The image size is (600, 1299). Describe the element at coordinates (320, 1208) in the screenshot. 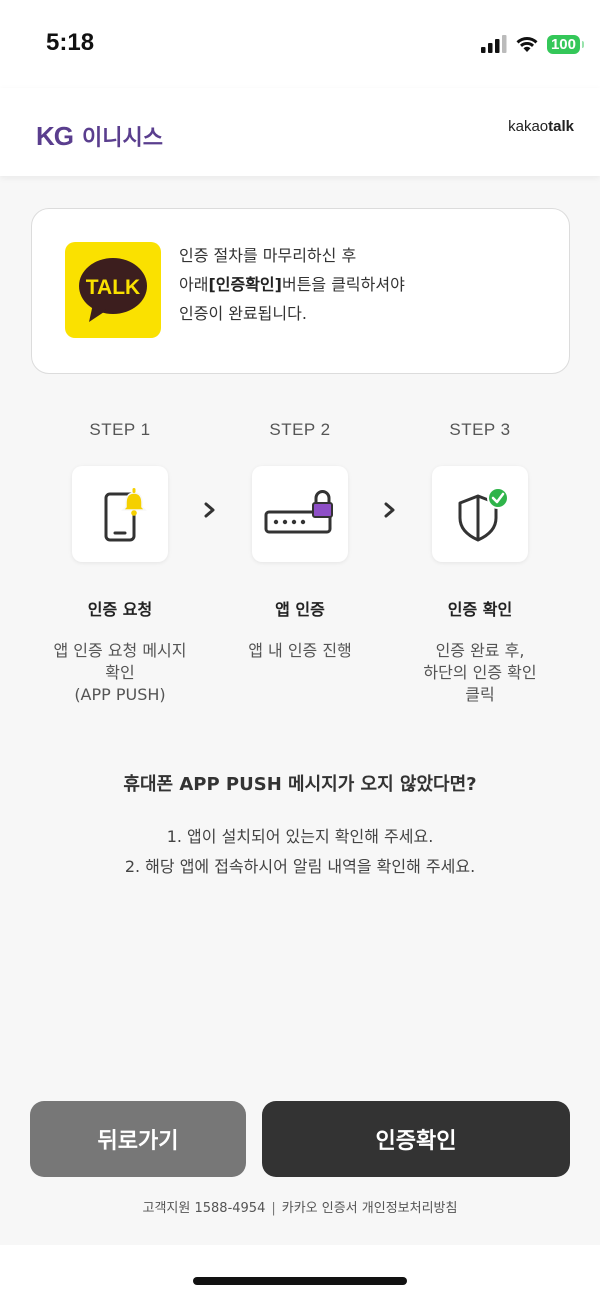

I see `footer-kakao-cert-link: 카카오 인증서` at that location.